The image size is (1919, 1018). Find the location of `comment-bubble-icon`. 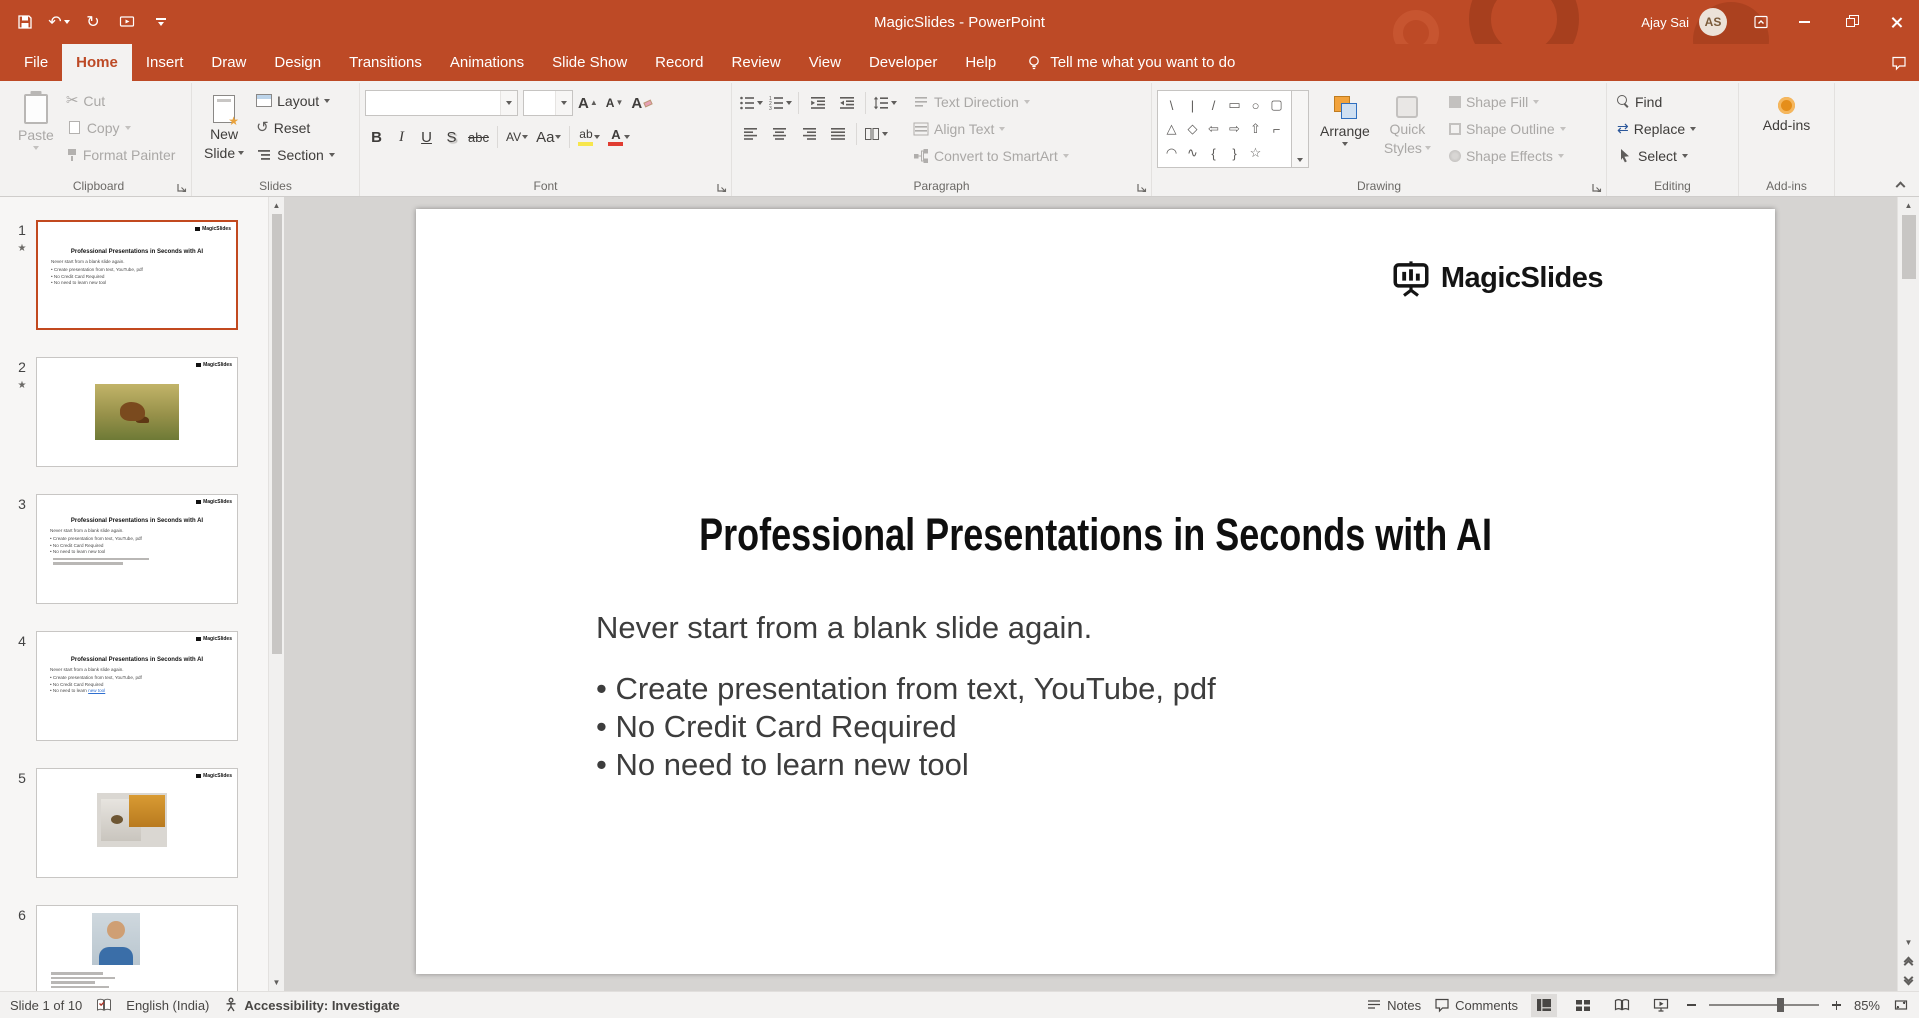

comment-bubble-icon is located at coordinates (1899, 63).